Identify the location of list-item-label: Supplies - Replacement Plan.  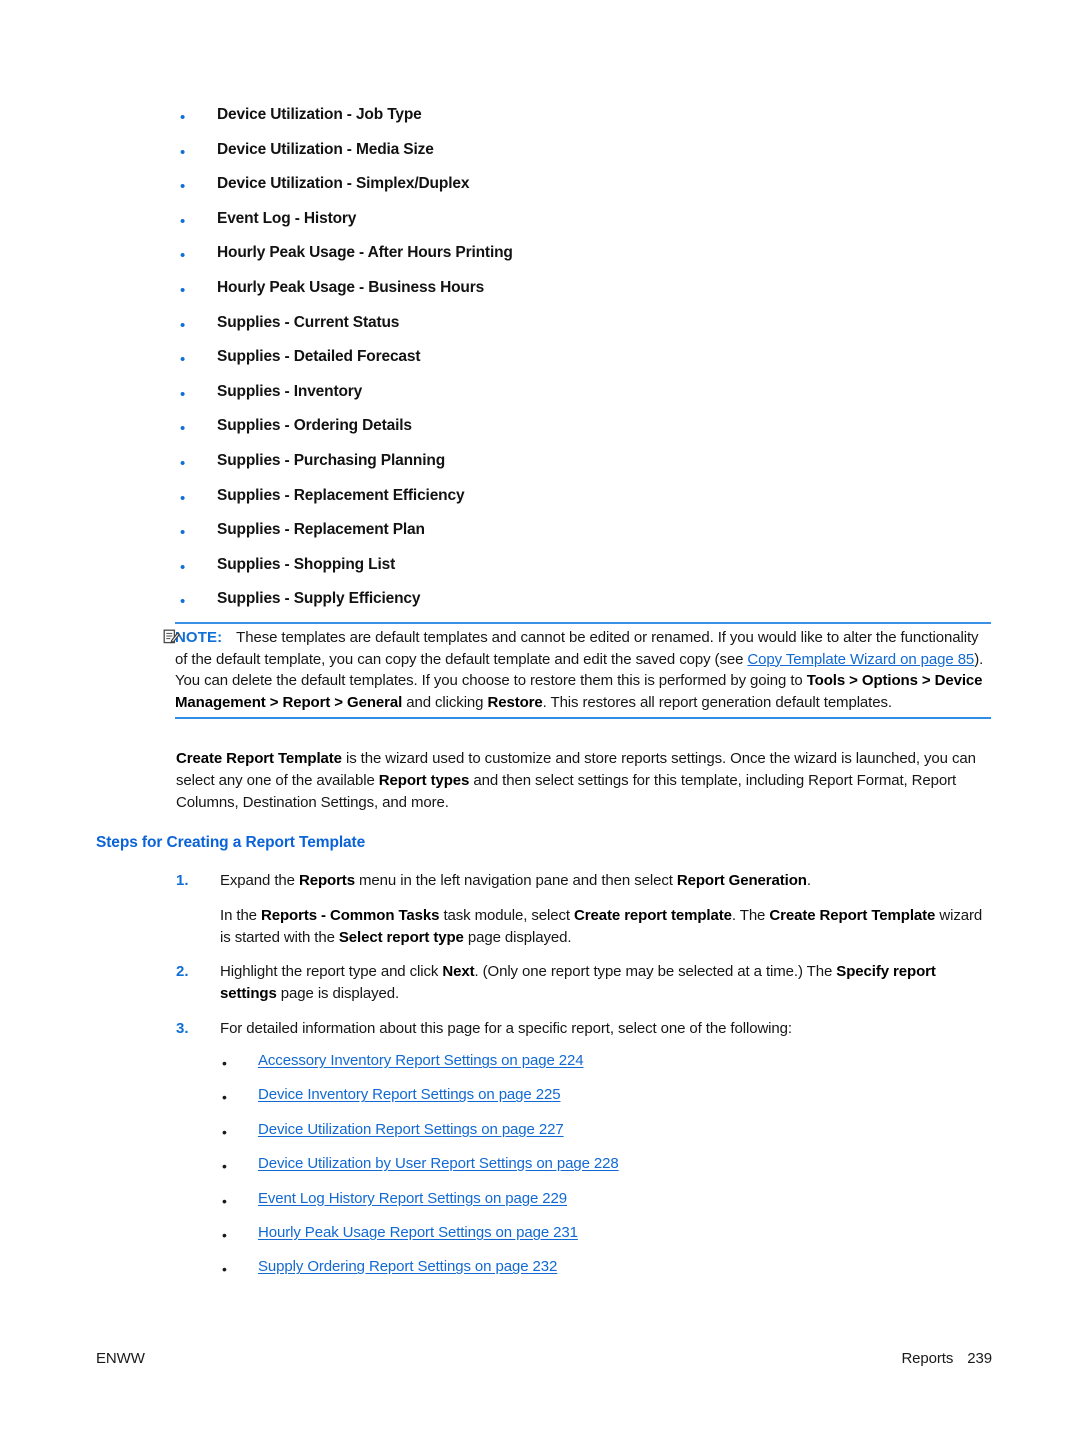
(321, 530).